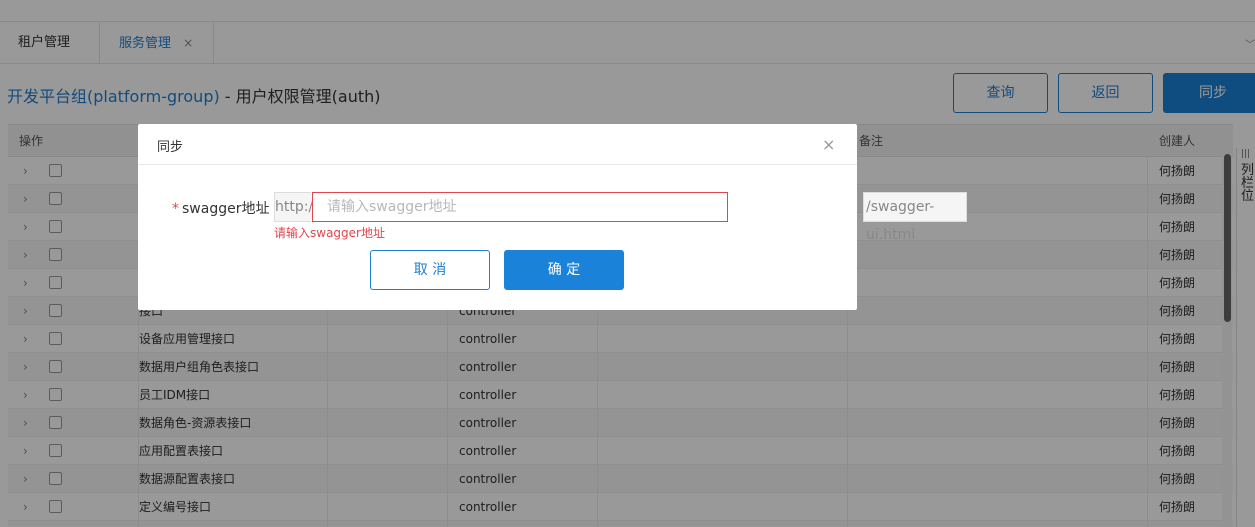 This screenshot has height=527, width=1255. What do you see at coordinates (497, 144) in the screenshot?
I see `dialog-header: 同步 ×` at bounding box center [497, 144].